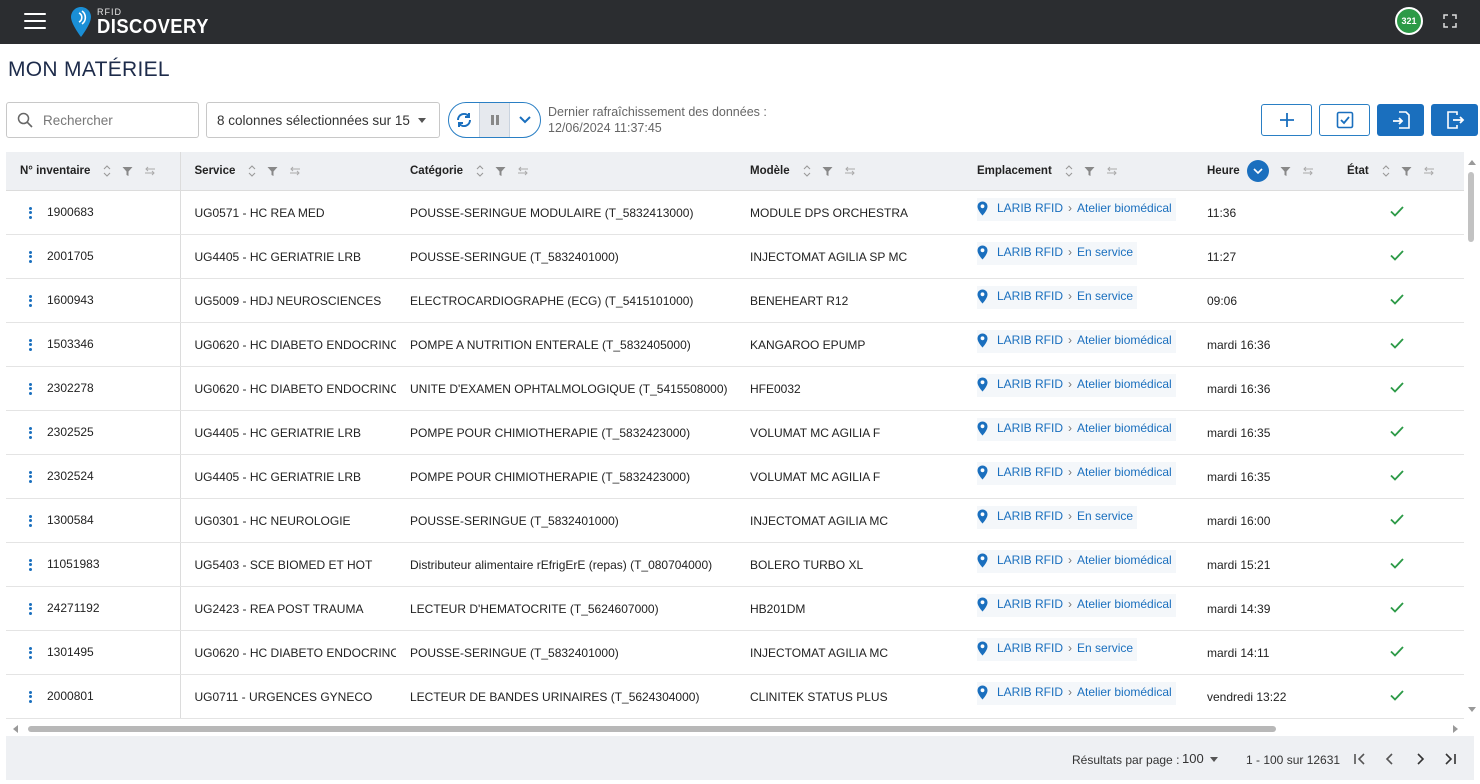 The image size is (1480, 784). Describe the element at coordinates (566, 212) in the screenshot. I see `cell-categorie: POUSSE-SERINGUE MODULAIRE (T_5832413000)` at that location.